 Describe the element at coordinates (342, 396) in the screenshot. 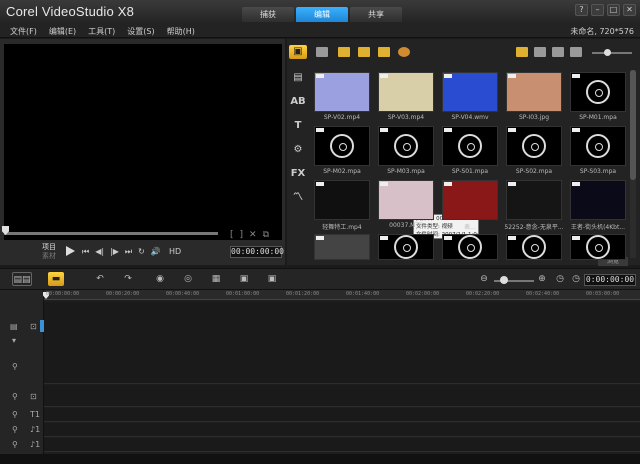

I see `overlay-track` at that location.